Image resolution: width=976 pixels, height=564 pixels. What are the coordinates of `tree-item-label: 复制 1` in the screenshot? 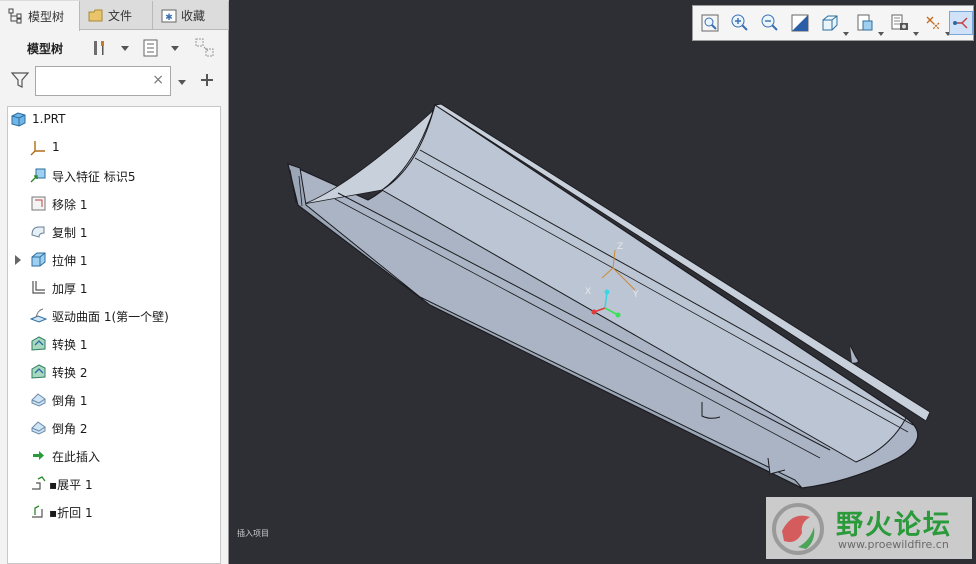 It's located at (70, 233).